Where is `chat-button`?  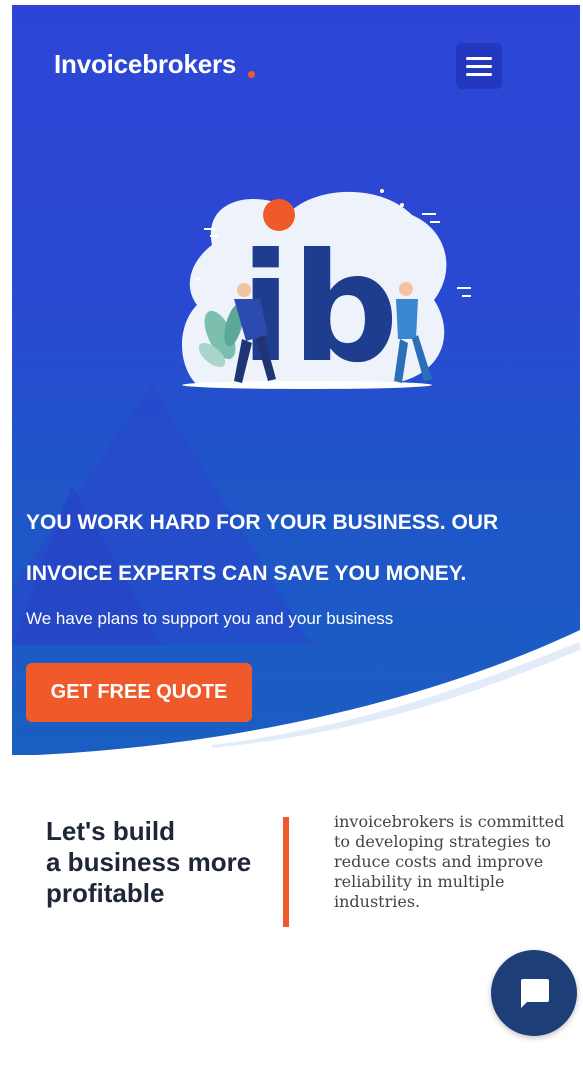 chat-button is located at coordinates (534, 993).